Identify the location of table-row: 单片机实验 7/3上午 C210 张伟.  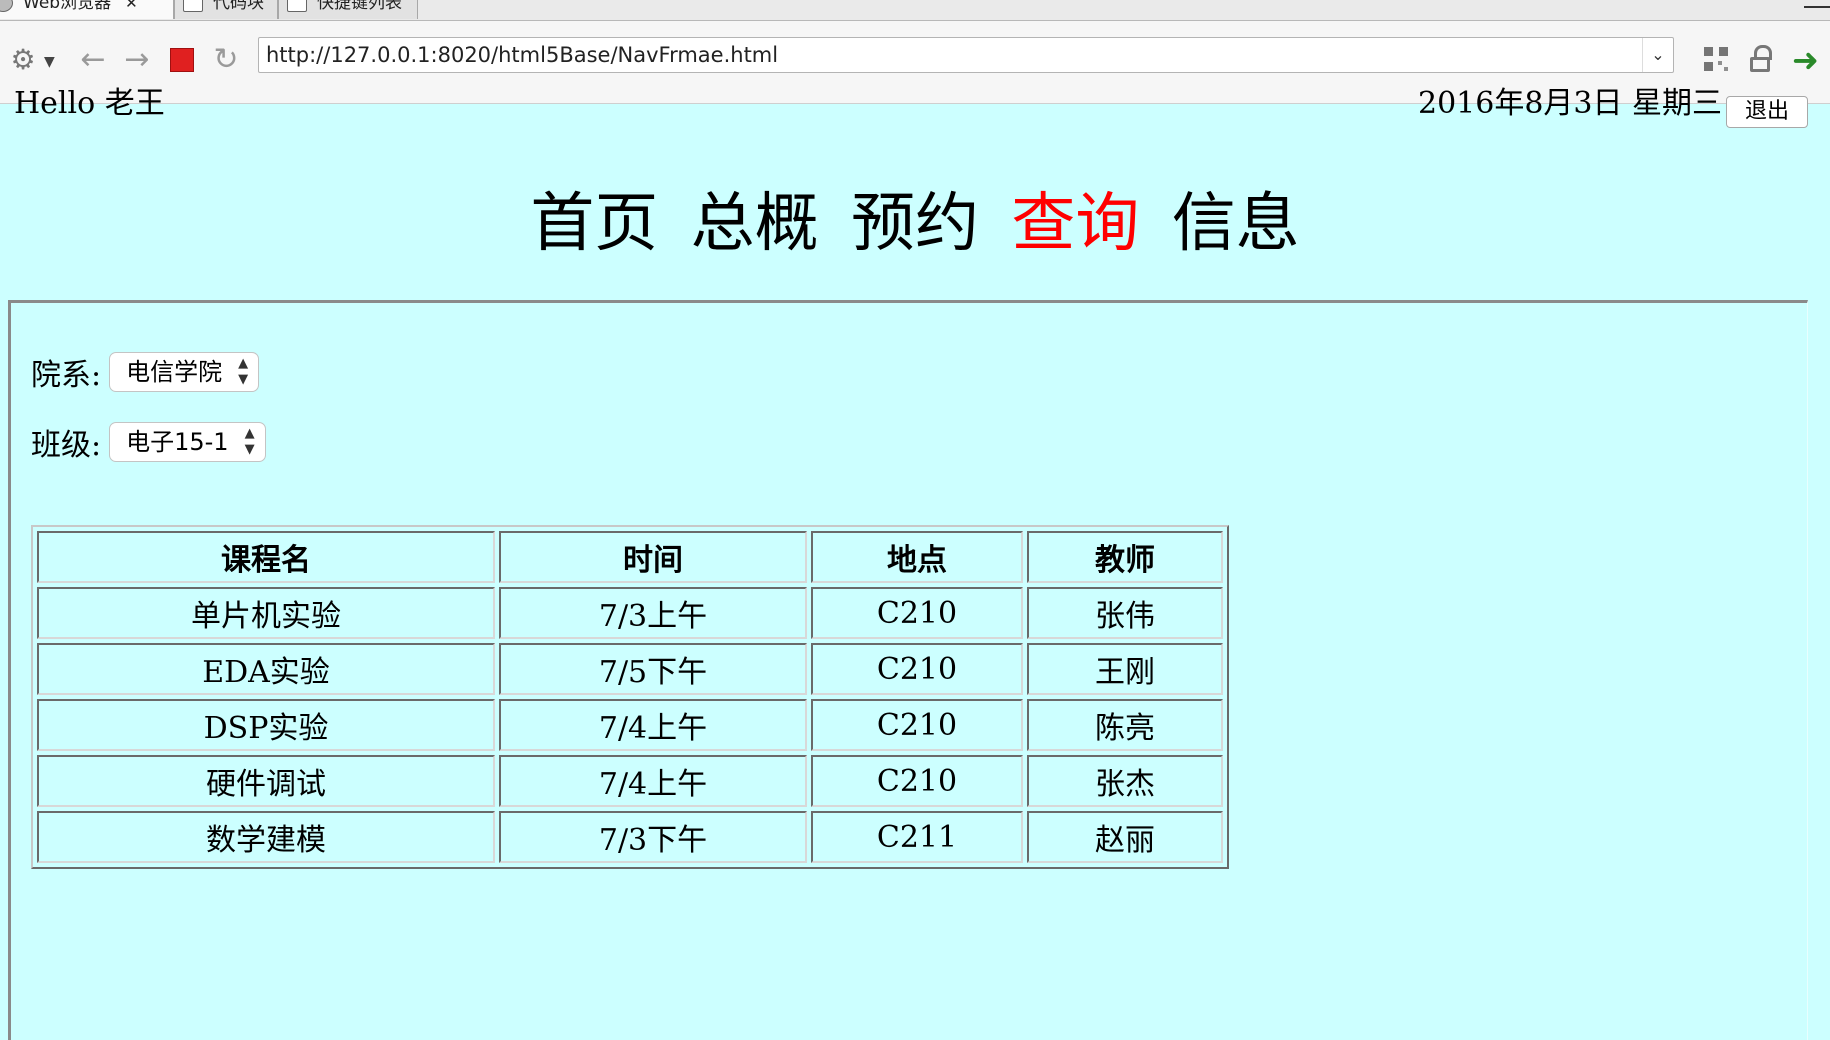
(630, 613).